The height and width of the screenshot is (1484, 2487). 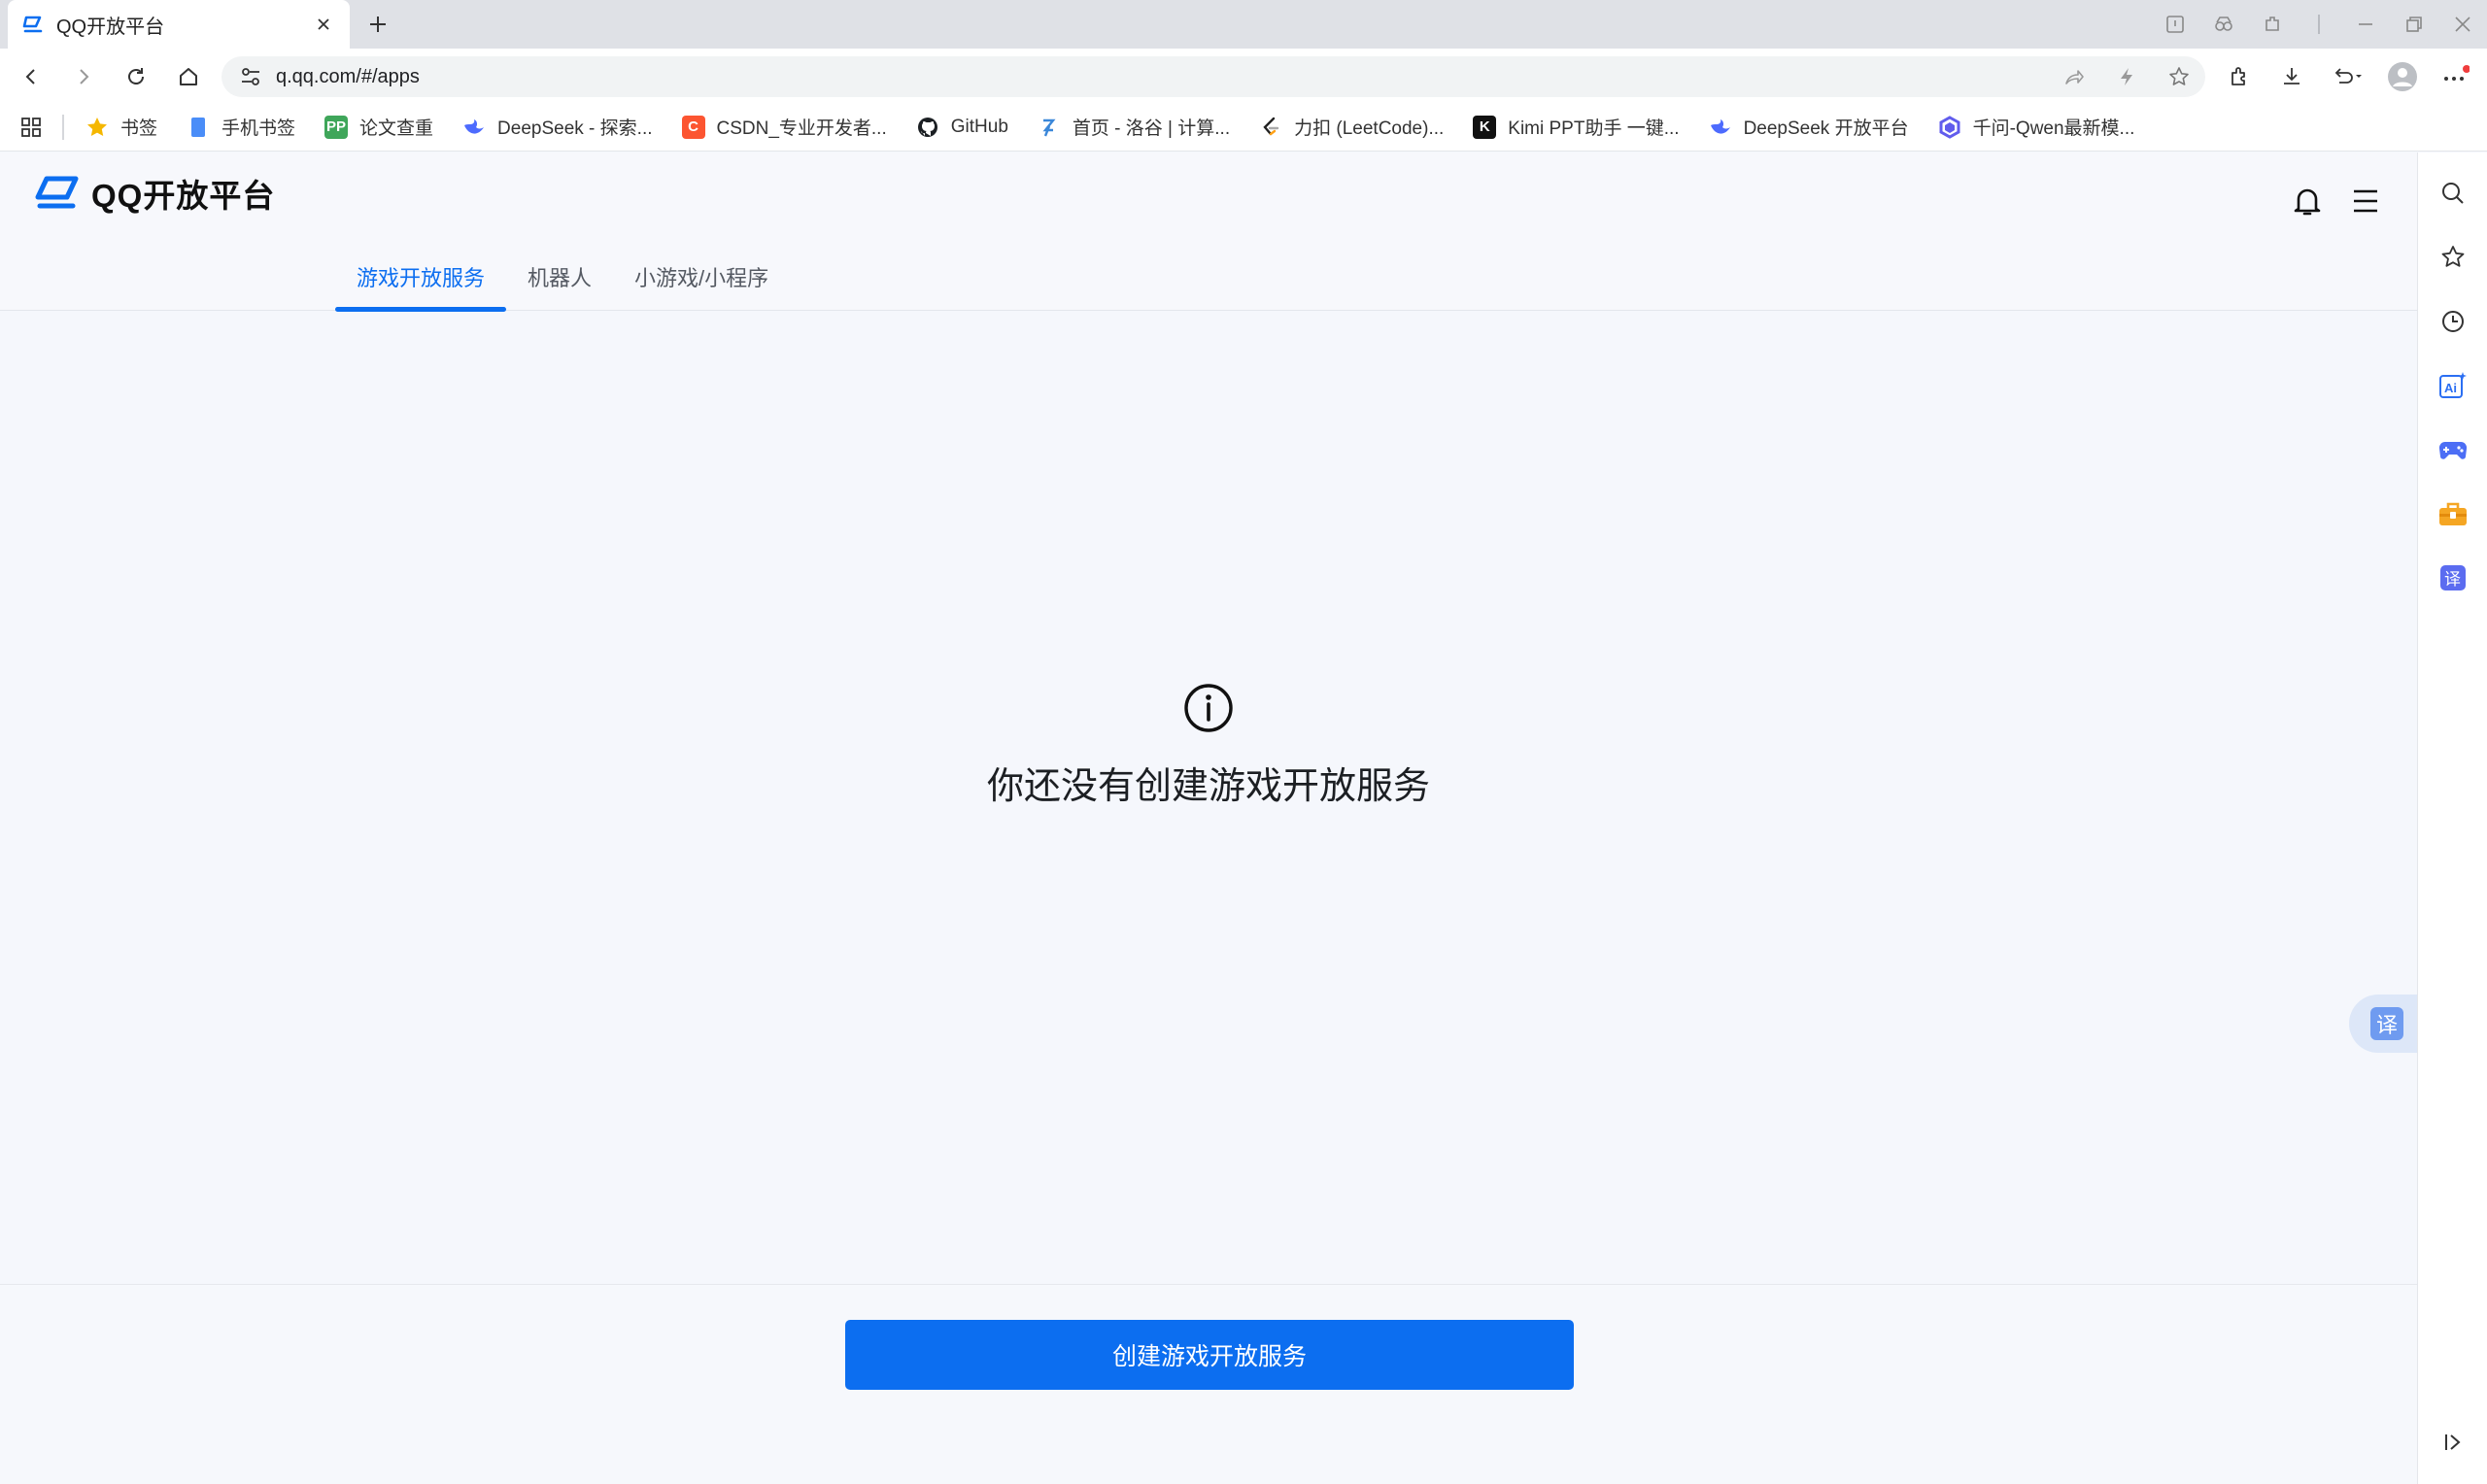 What do you see at coordinates (396, 128) in the screenshot?
I see `bookmark-label: 论文查重` at bounding box center [396, 128].